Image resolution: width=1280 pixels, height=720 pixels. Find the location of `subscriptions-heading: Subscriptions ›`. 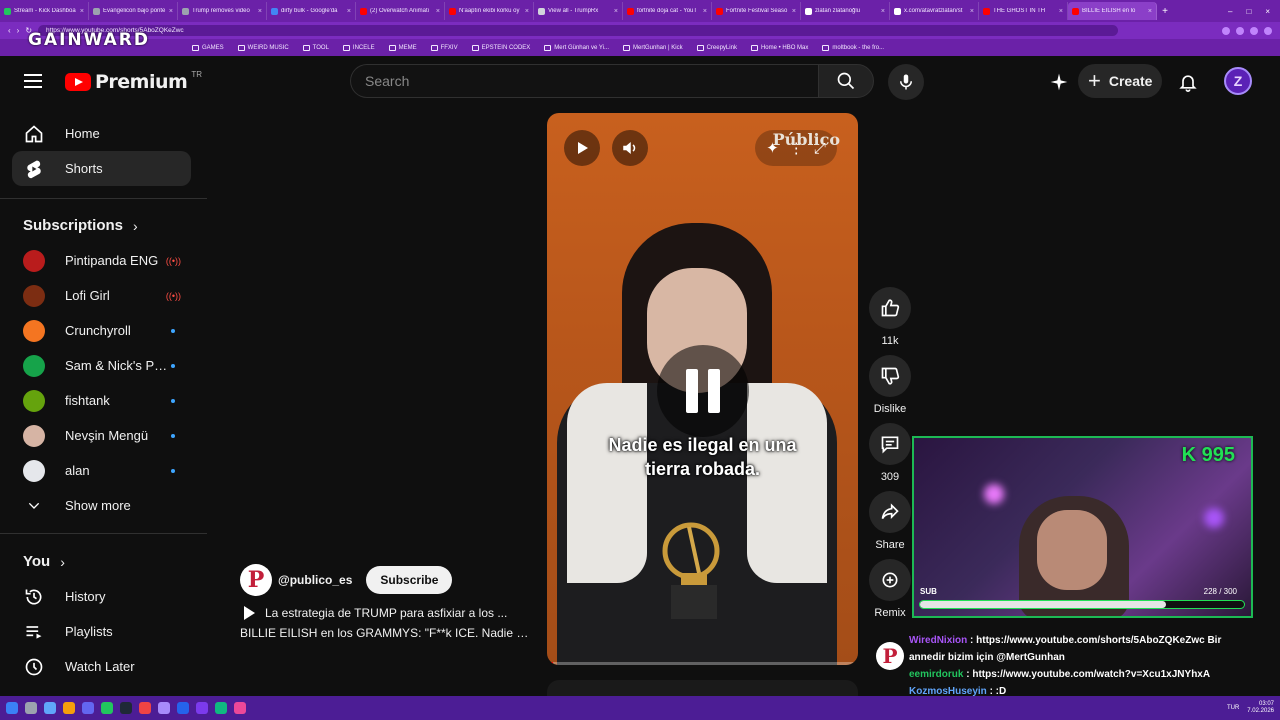

subscriptions-heading: Subscriptions › is located at coordinates (80, 225).